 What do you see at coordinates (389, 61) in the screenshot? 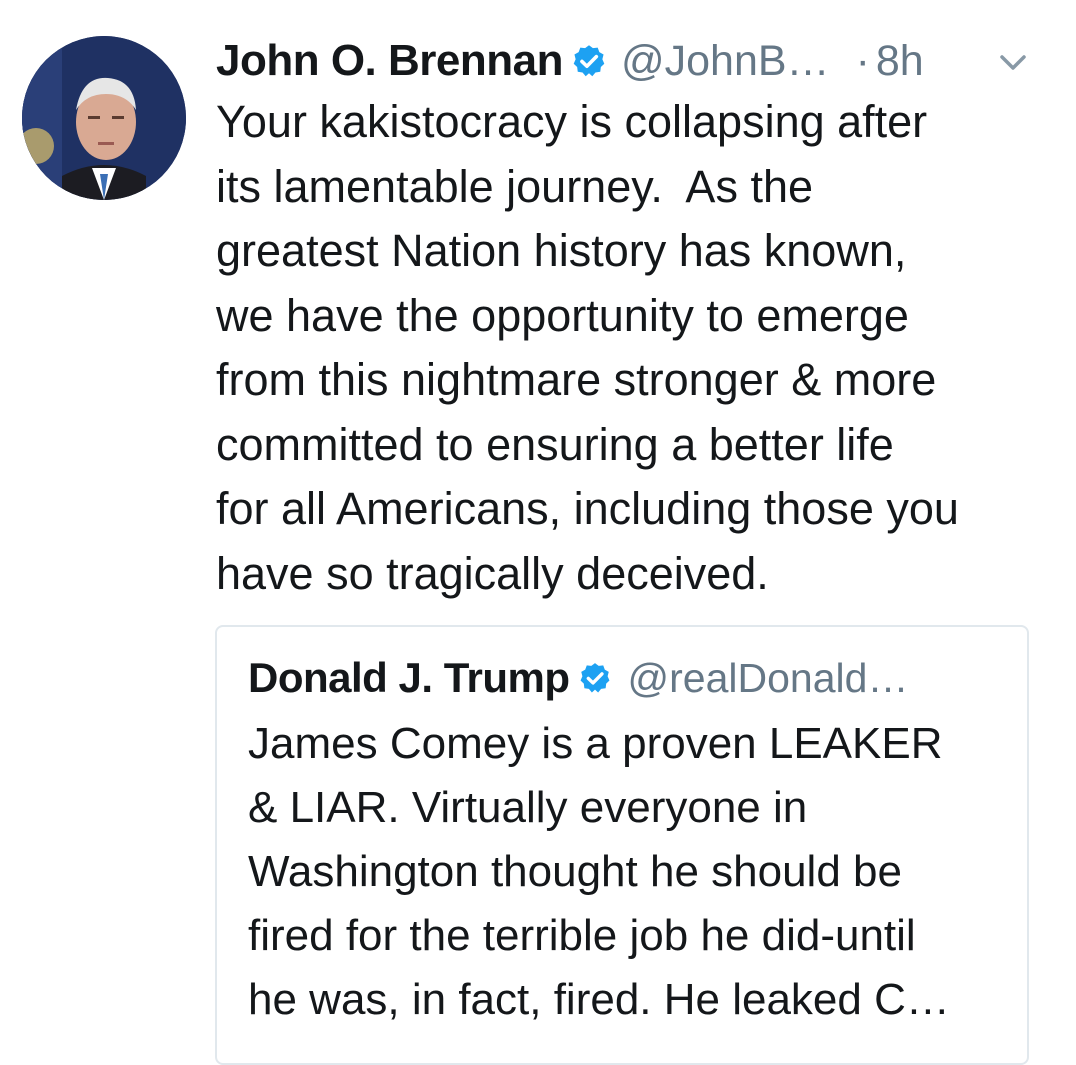
I see `author-name: John O. Brennan` at bounding box center [389, 61].